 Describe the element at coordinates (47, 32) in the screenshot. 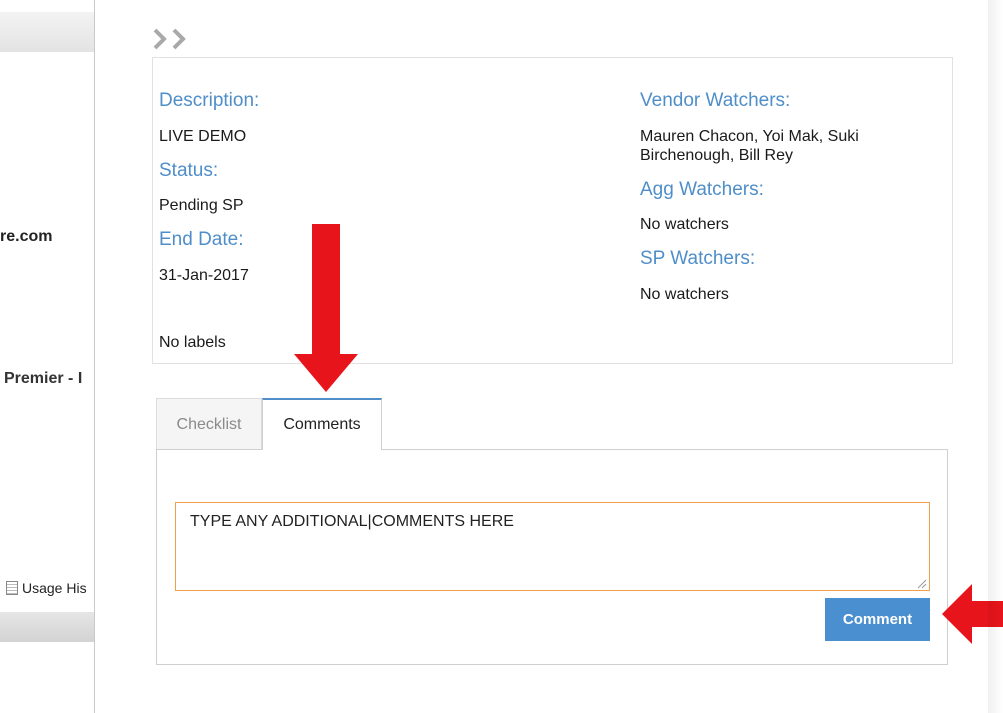

I see `background-toolbar` at that location.